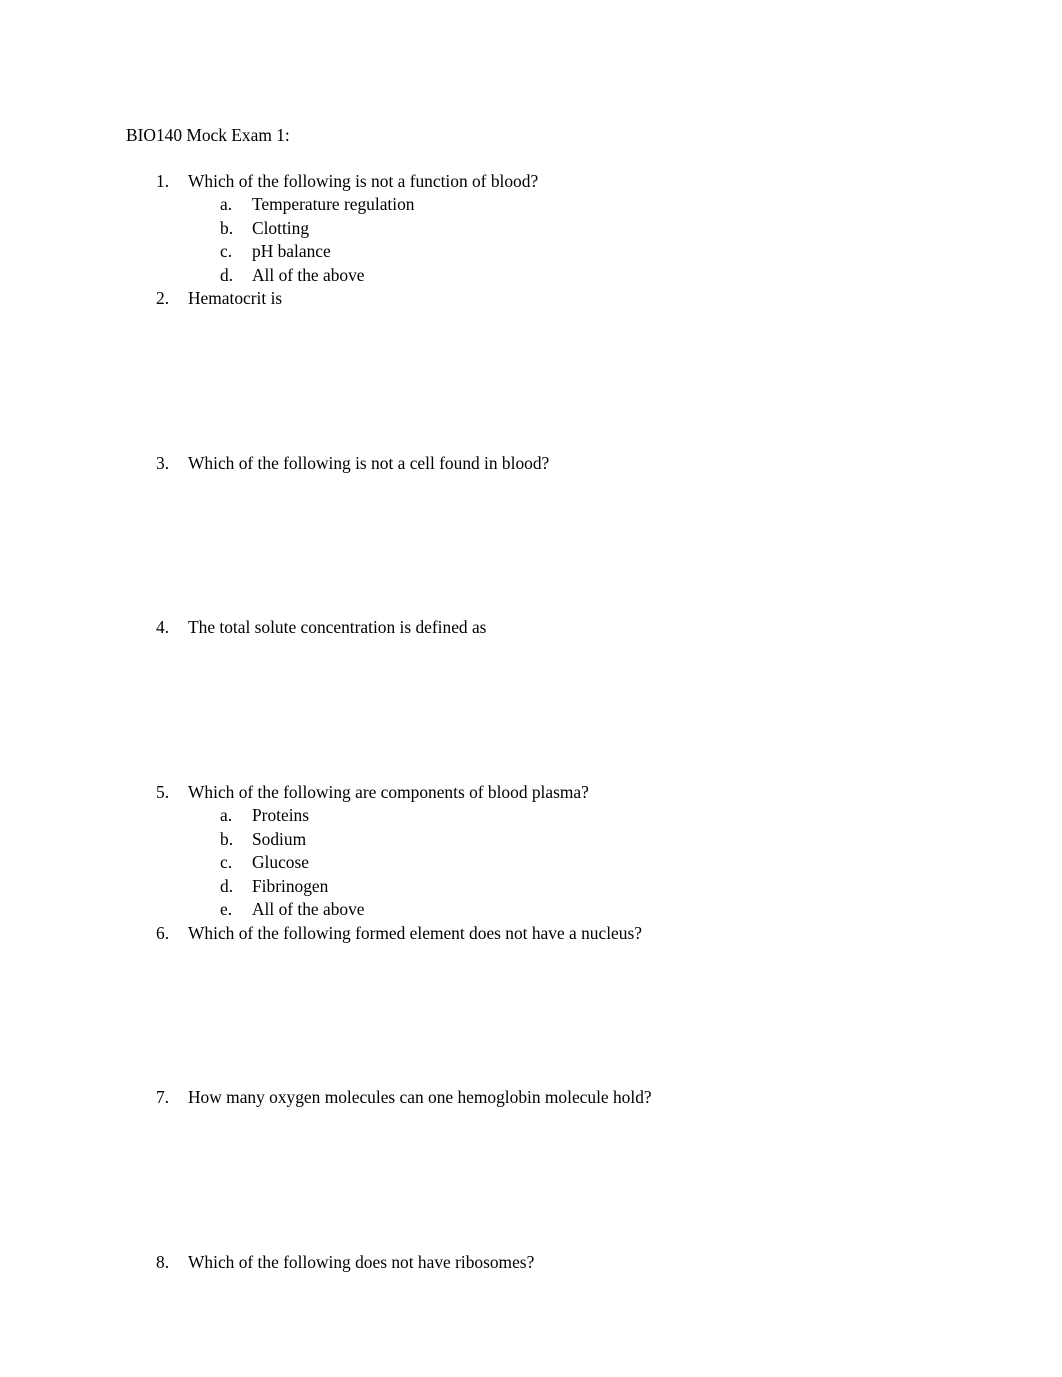 Image resolution: width=1062 pixels, height=1377 pixels. I want to click on option-item: b. Clotting, so click(625, 229).